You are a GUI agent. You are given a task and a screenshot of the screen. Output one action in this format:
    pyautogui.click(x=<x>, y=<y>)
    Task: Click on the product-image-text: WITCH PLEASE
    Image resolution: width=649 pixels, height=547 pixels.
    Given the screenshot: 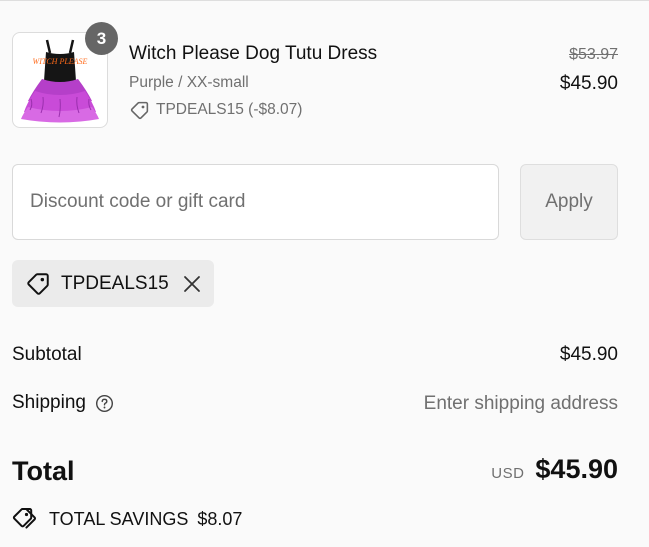 What is the action you would take?
    pyautogui.click(x=60, y=61)
    